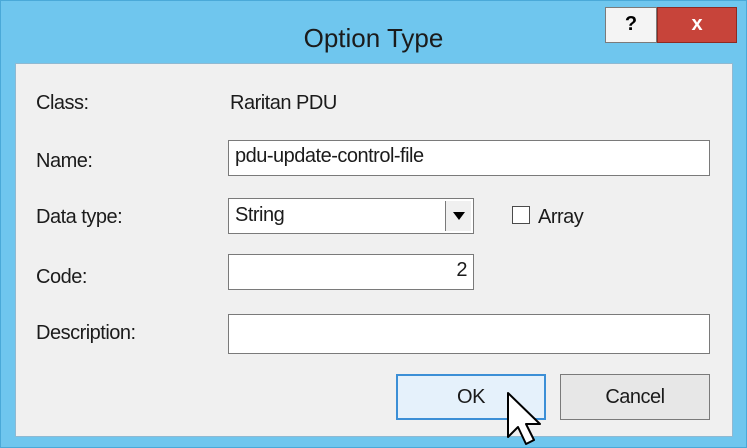  What do you see at coordinates (469, 334) in the screenshot?
I see `description-input` at bounding box center [469, 334].